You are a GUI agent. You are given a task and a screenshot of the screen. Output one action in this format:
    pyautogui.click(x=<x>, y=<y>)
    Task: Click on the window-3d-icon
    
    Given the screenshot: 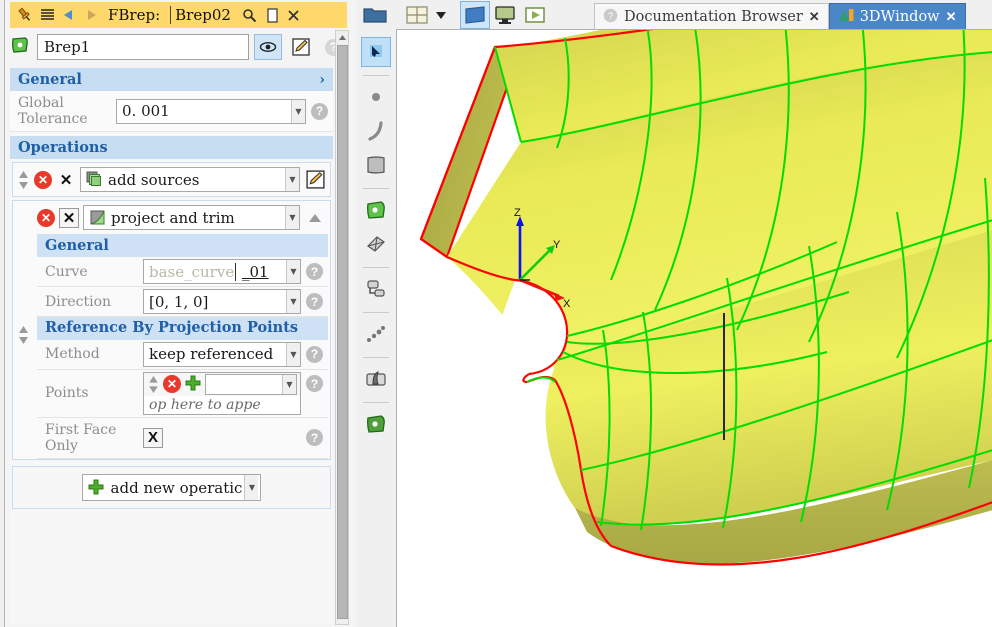 What is the action you would take?
    pyautogui.click(x=475, y=15)
    